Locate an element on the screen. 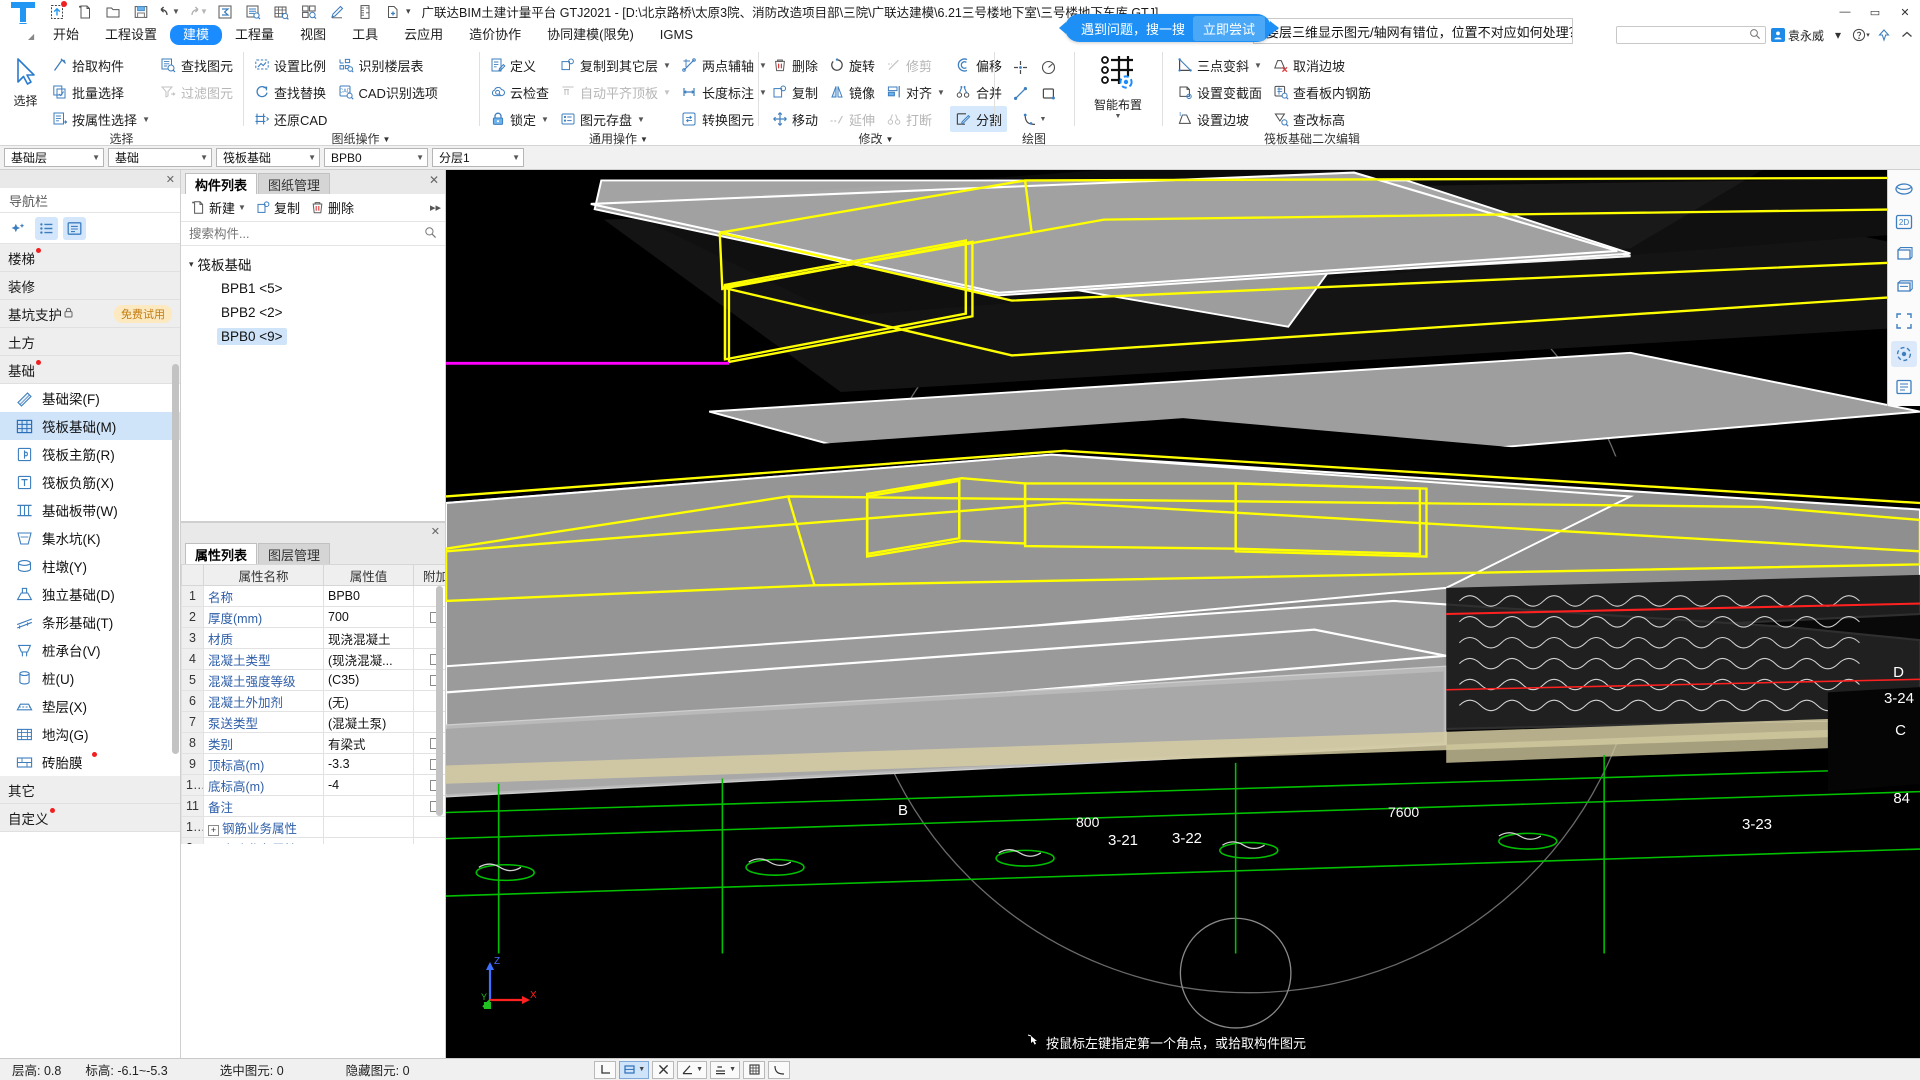 The image size is (1920, 1080). help-icon: ▾ is located at coordinates (1861, 35).